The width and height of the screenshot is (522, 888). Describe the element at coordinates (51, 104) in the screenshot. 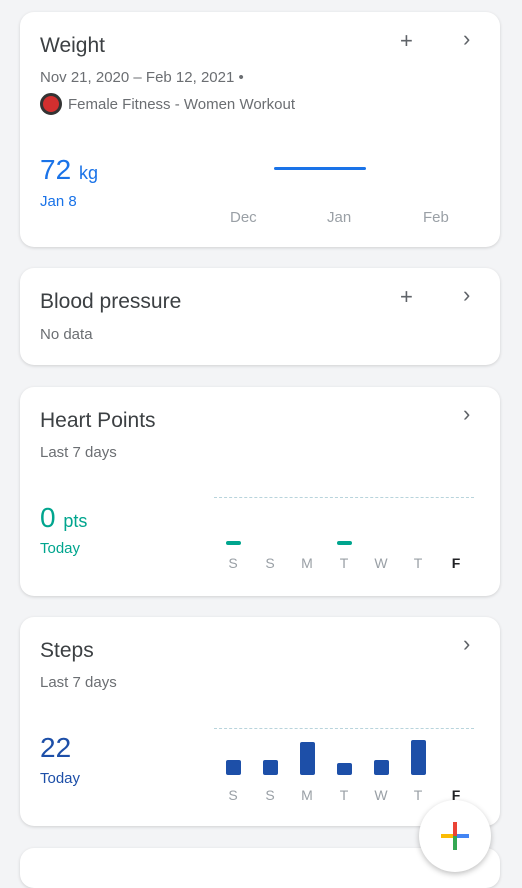

I see `app-logo-icon` at that location.